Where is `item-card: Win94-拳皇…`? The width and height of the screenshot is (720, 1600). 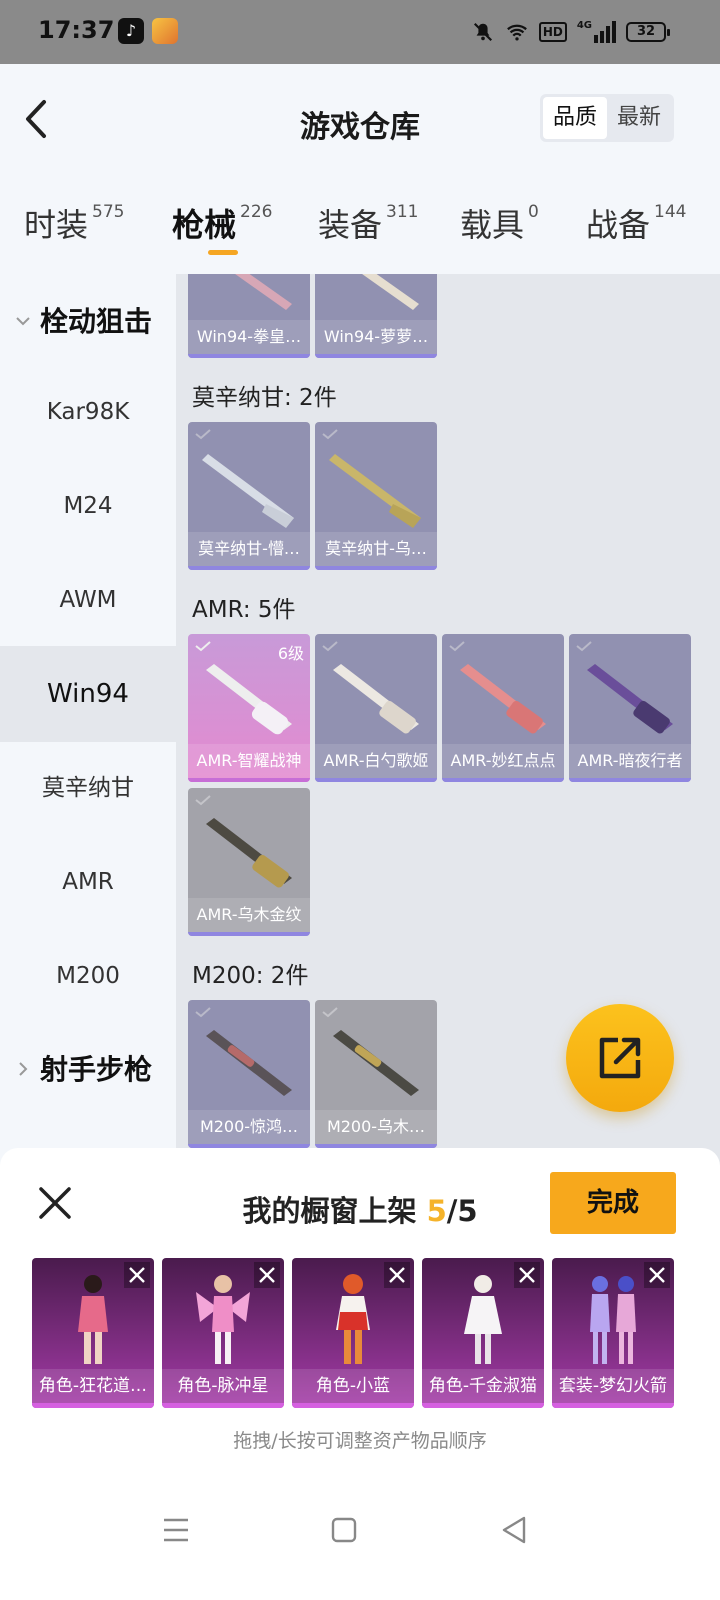
item-card: Win94-拳皇… is located at coordinates (249, 316).